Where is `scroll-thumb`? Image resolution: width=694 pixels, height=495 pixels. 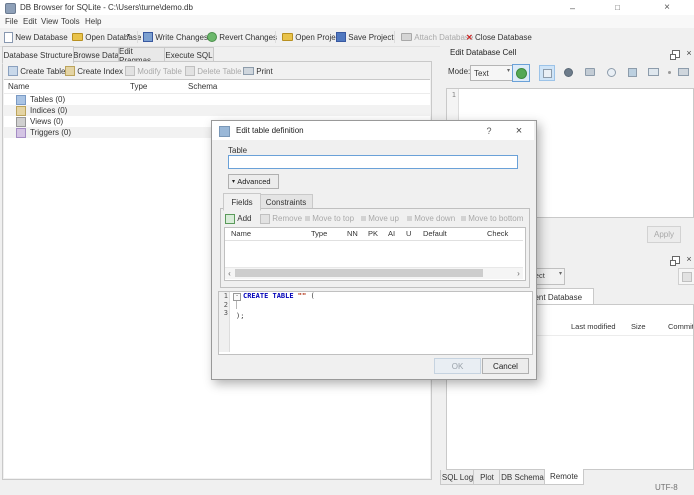 scroll-thumb is located at coordinates (359, 273).